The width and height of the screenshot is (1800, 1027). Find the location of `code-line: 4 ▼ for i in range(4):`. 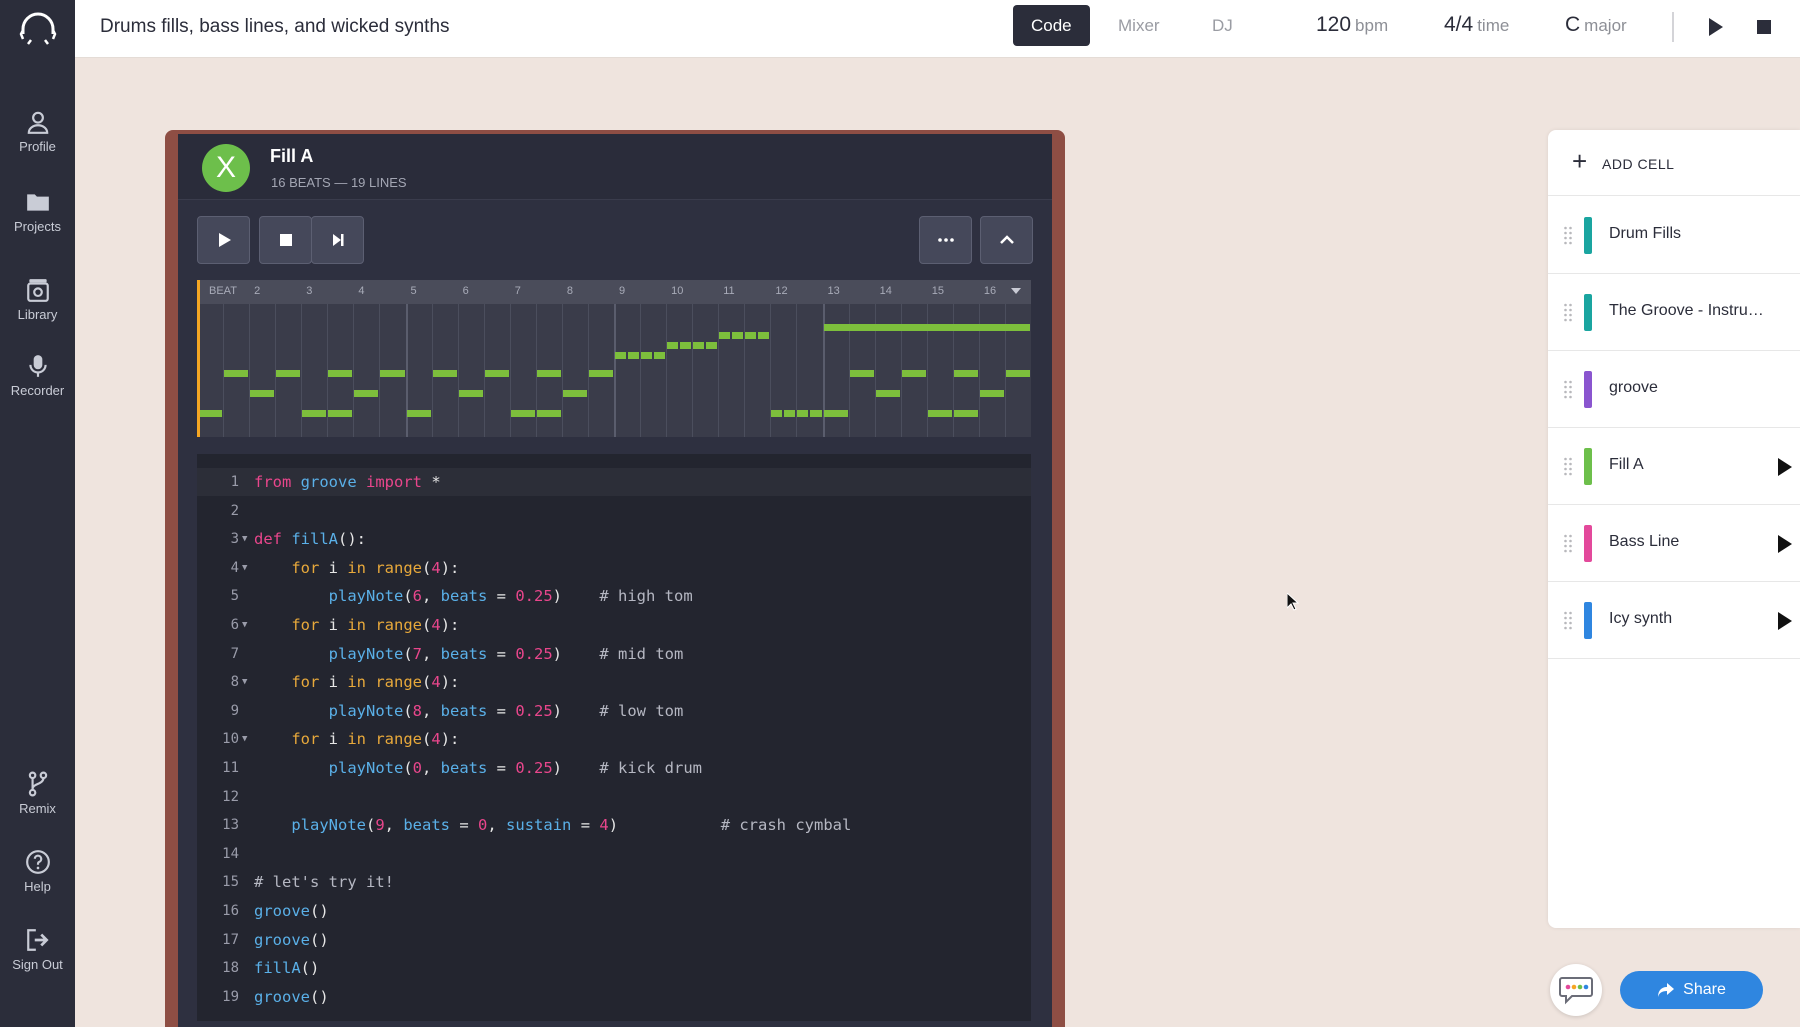

code-line: 4 ▼ for i in range(4): is located at coordinates (614, 568).